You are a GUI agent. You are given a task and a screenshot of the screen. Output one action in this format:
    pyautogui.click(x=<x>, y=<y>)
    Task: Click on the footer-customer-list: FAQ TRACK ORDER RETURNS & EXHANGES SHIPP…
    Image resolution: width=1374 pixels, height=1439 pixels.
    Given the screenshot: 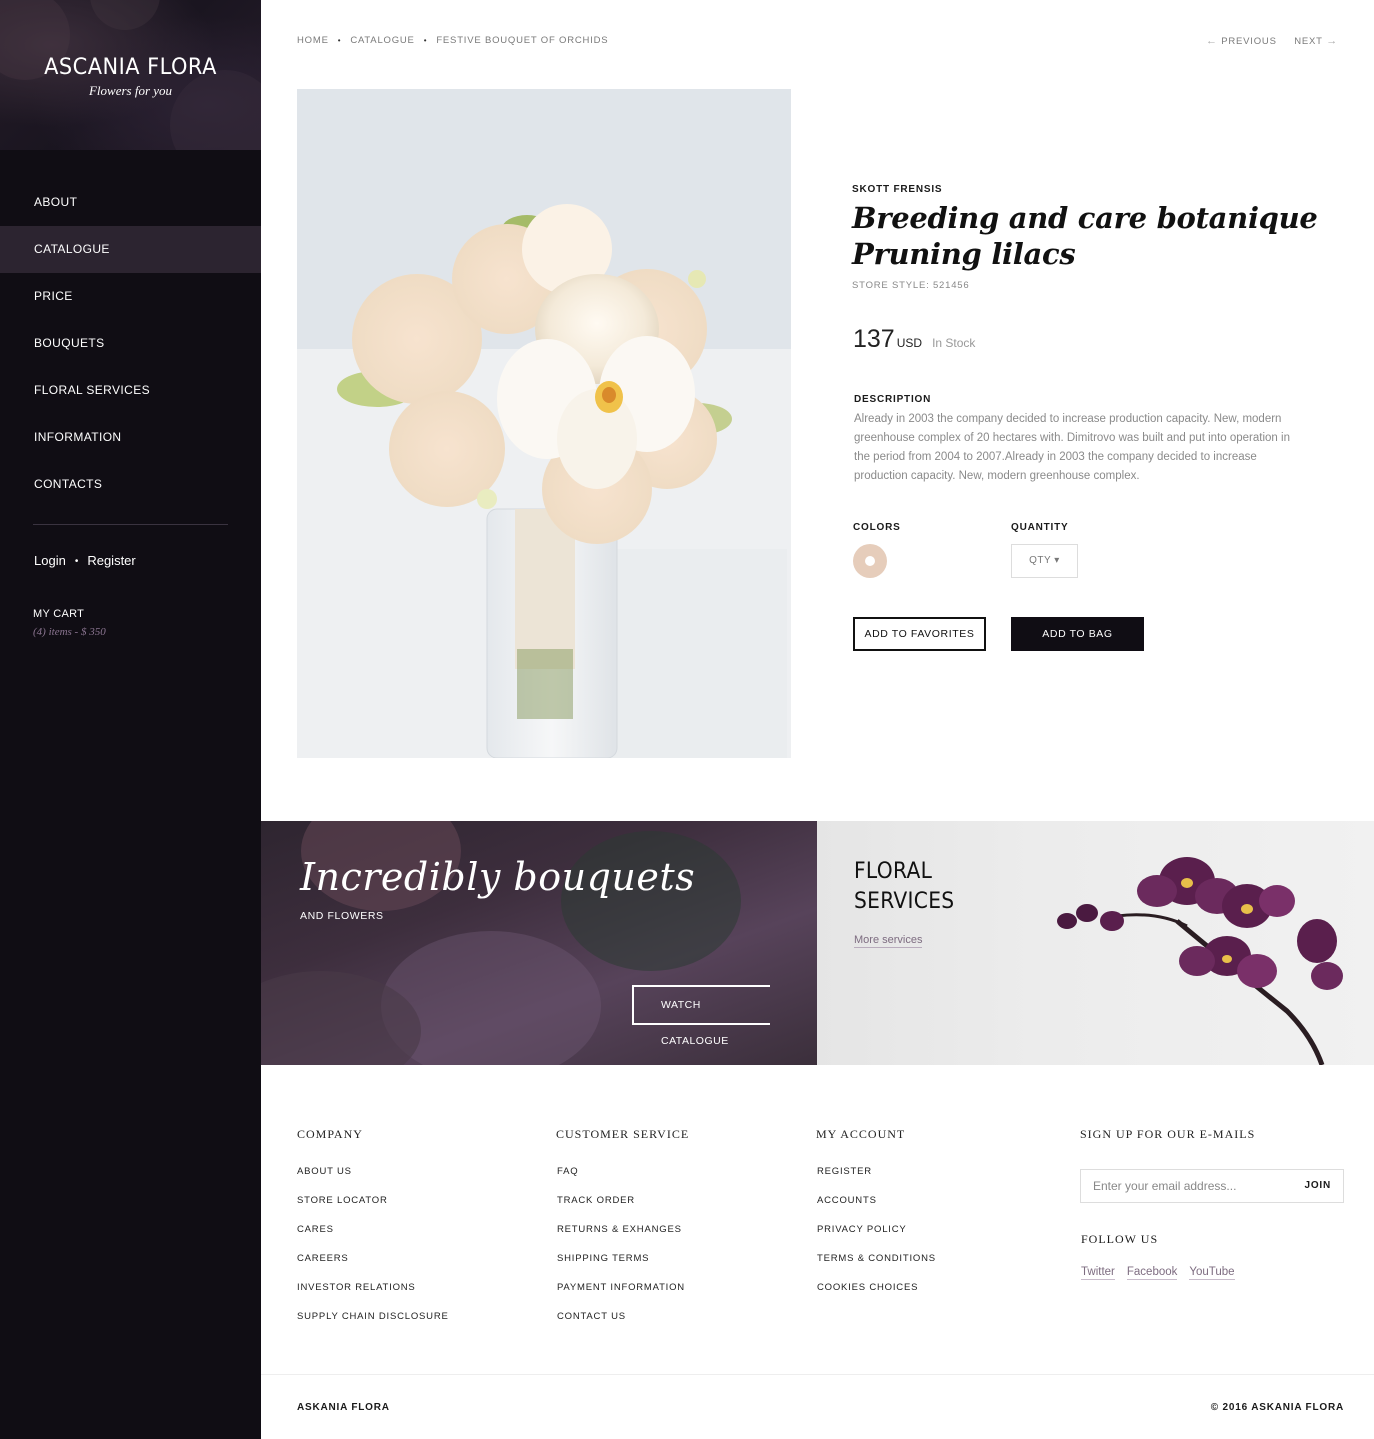 What is the action you would take?
    pyautogui.click(x=621, y=1253)
    